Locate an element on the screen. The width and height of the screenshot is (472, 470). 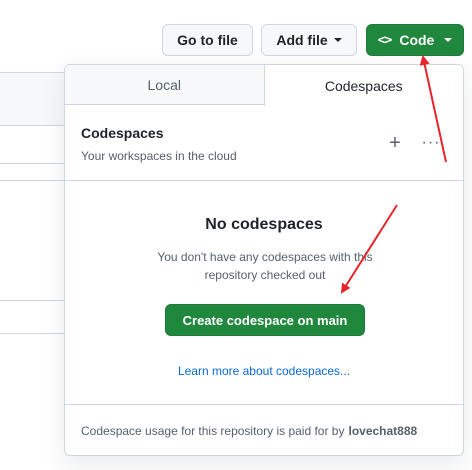
go-to-file-label: Go to file is located at coordinates (207, 40).